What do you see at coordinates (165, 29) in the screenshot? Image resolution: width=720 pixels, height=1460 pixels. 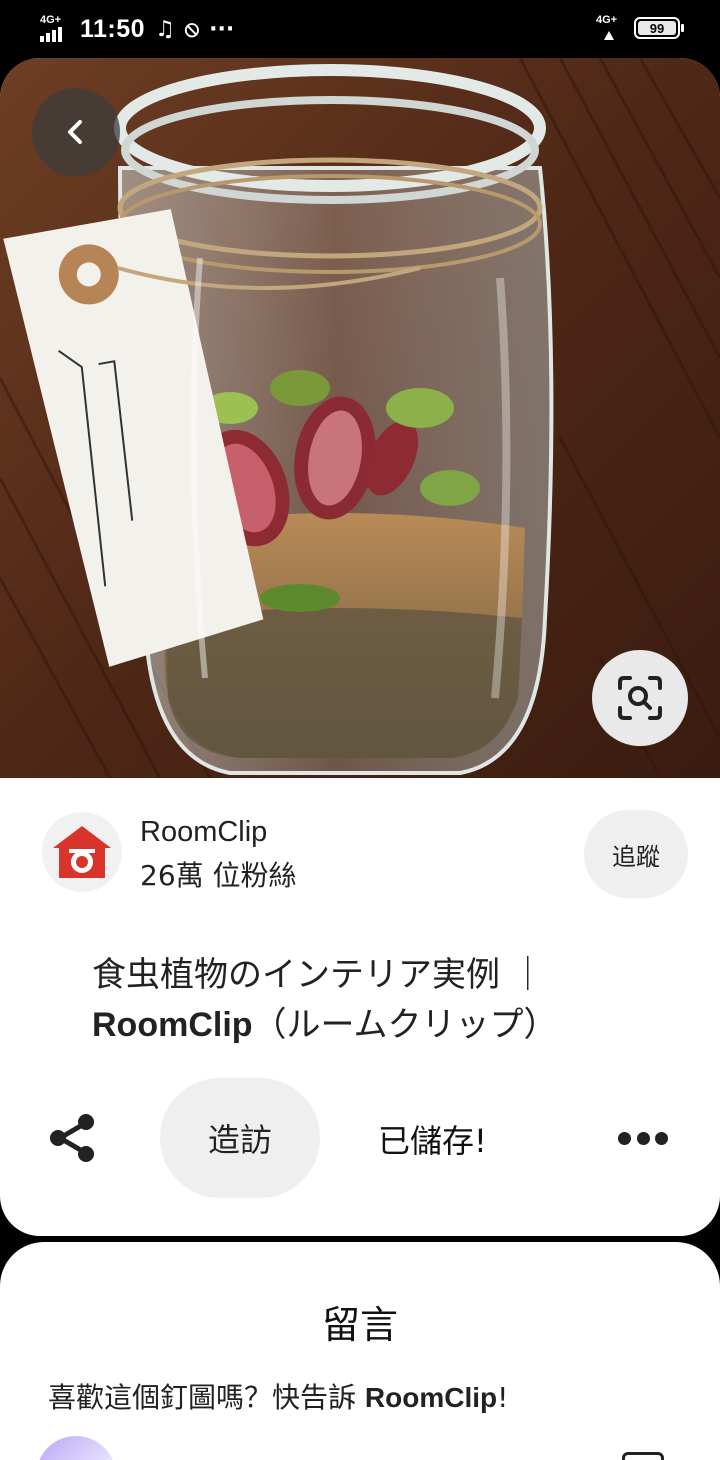 I see `music-note-icon: ♫` at bounding box center [165, 29].